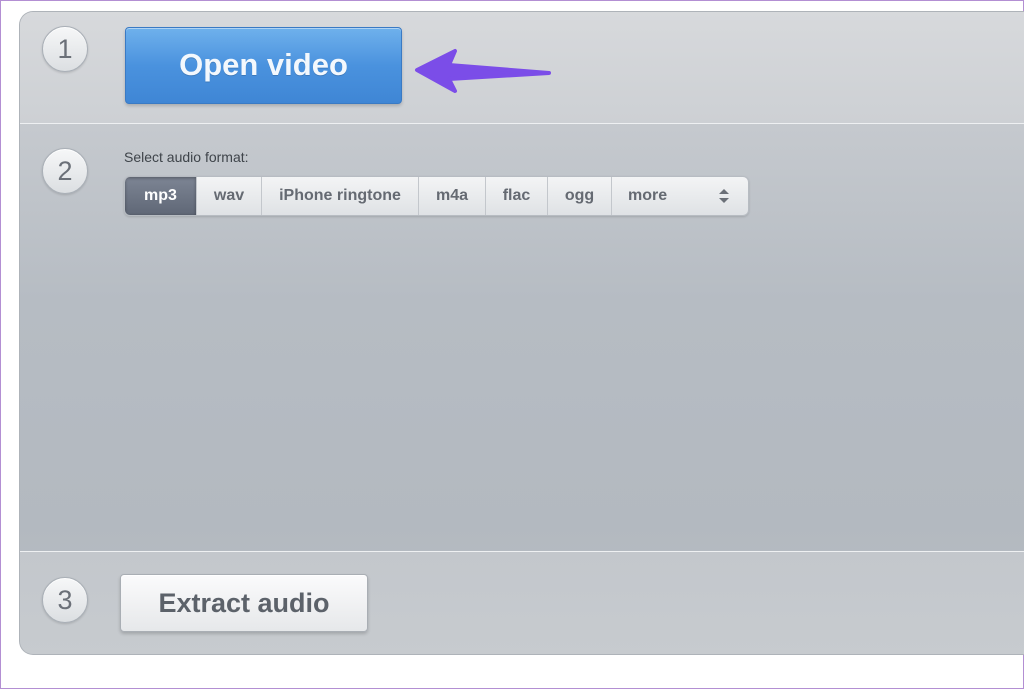 The image size is (1024, 689). I want to click on format-wav: wav, so click(229, 196).